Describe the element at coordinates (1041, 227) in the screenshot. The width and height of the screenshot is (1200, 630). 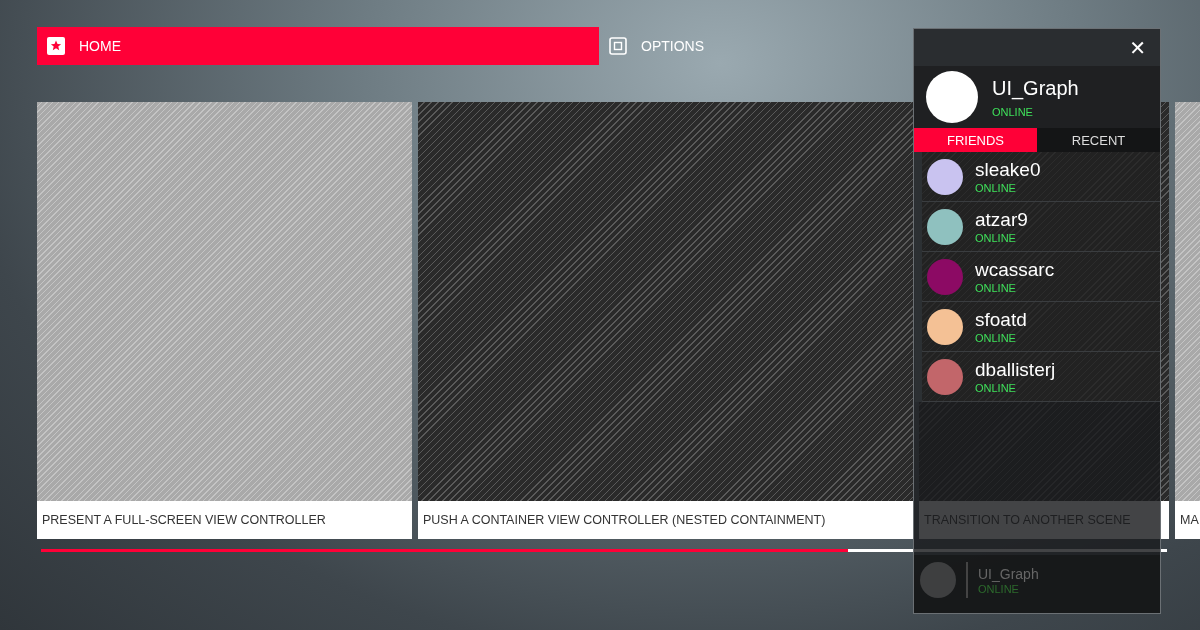
I see `friend-row: atzar9 ONLINE` at that location.